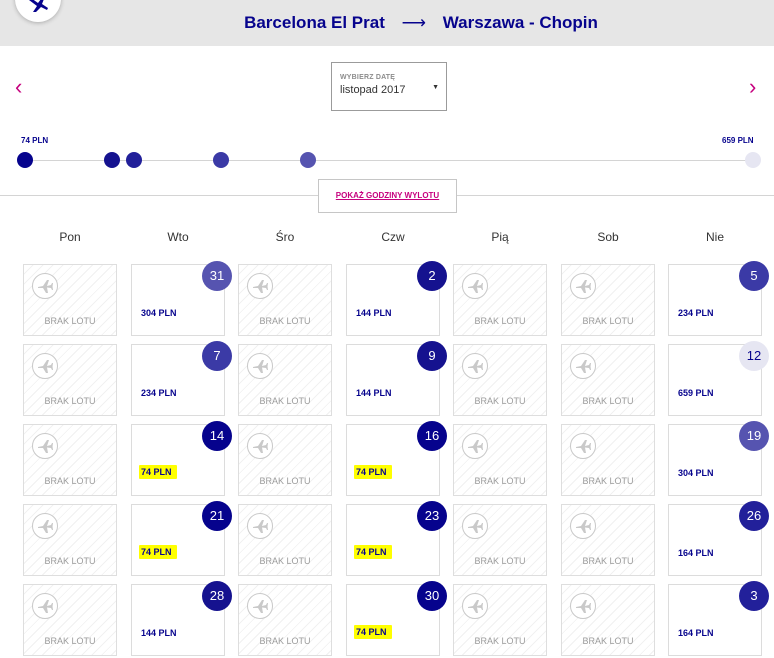 The width and height of the screenshot is (774, 658). What do you see at coordinates (432, 356) in the screenshot?
I see `day-number-badge: 9` at bounding box center [432, 356].